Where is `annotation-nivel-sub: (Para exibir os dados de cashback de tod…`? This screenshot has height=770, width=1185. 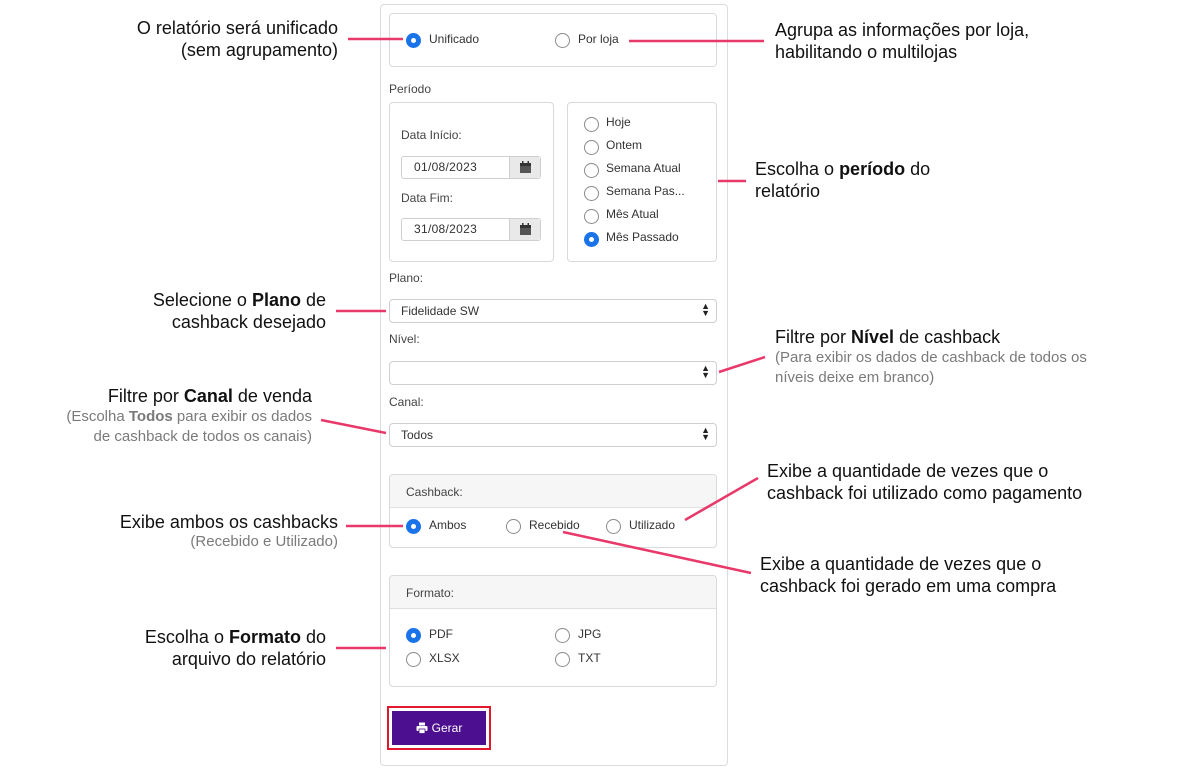
annotation-nivel-sub: (Para exibir os dados de cashback de tod… is located at coordinates (931, 368).